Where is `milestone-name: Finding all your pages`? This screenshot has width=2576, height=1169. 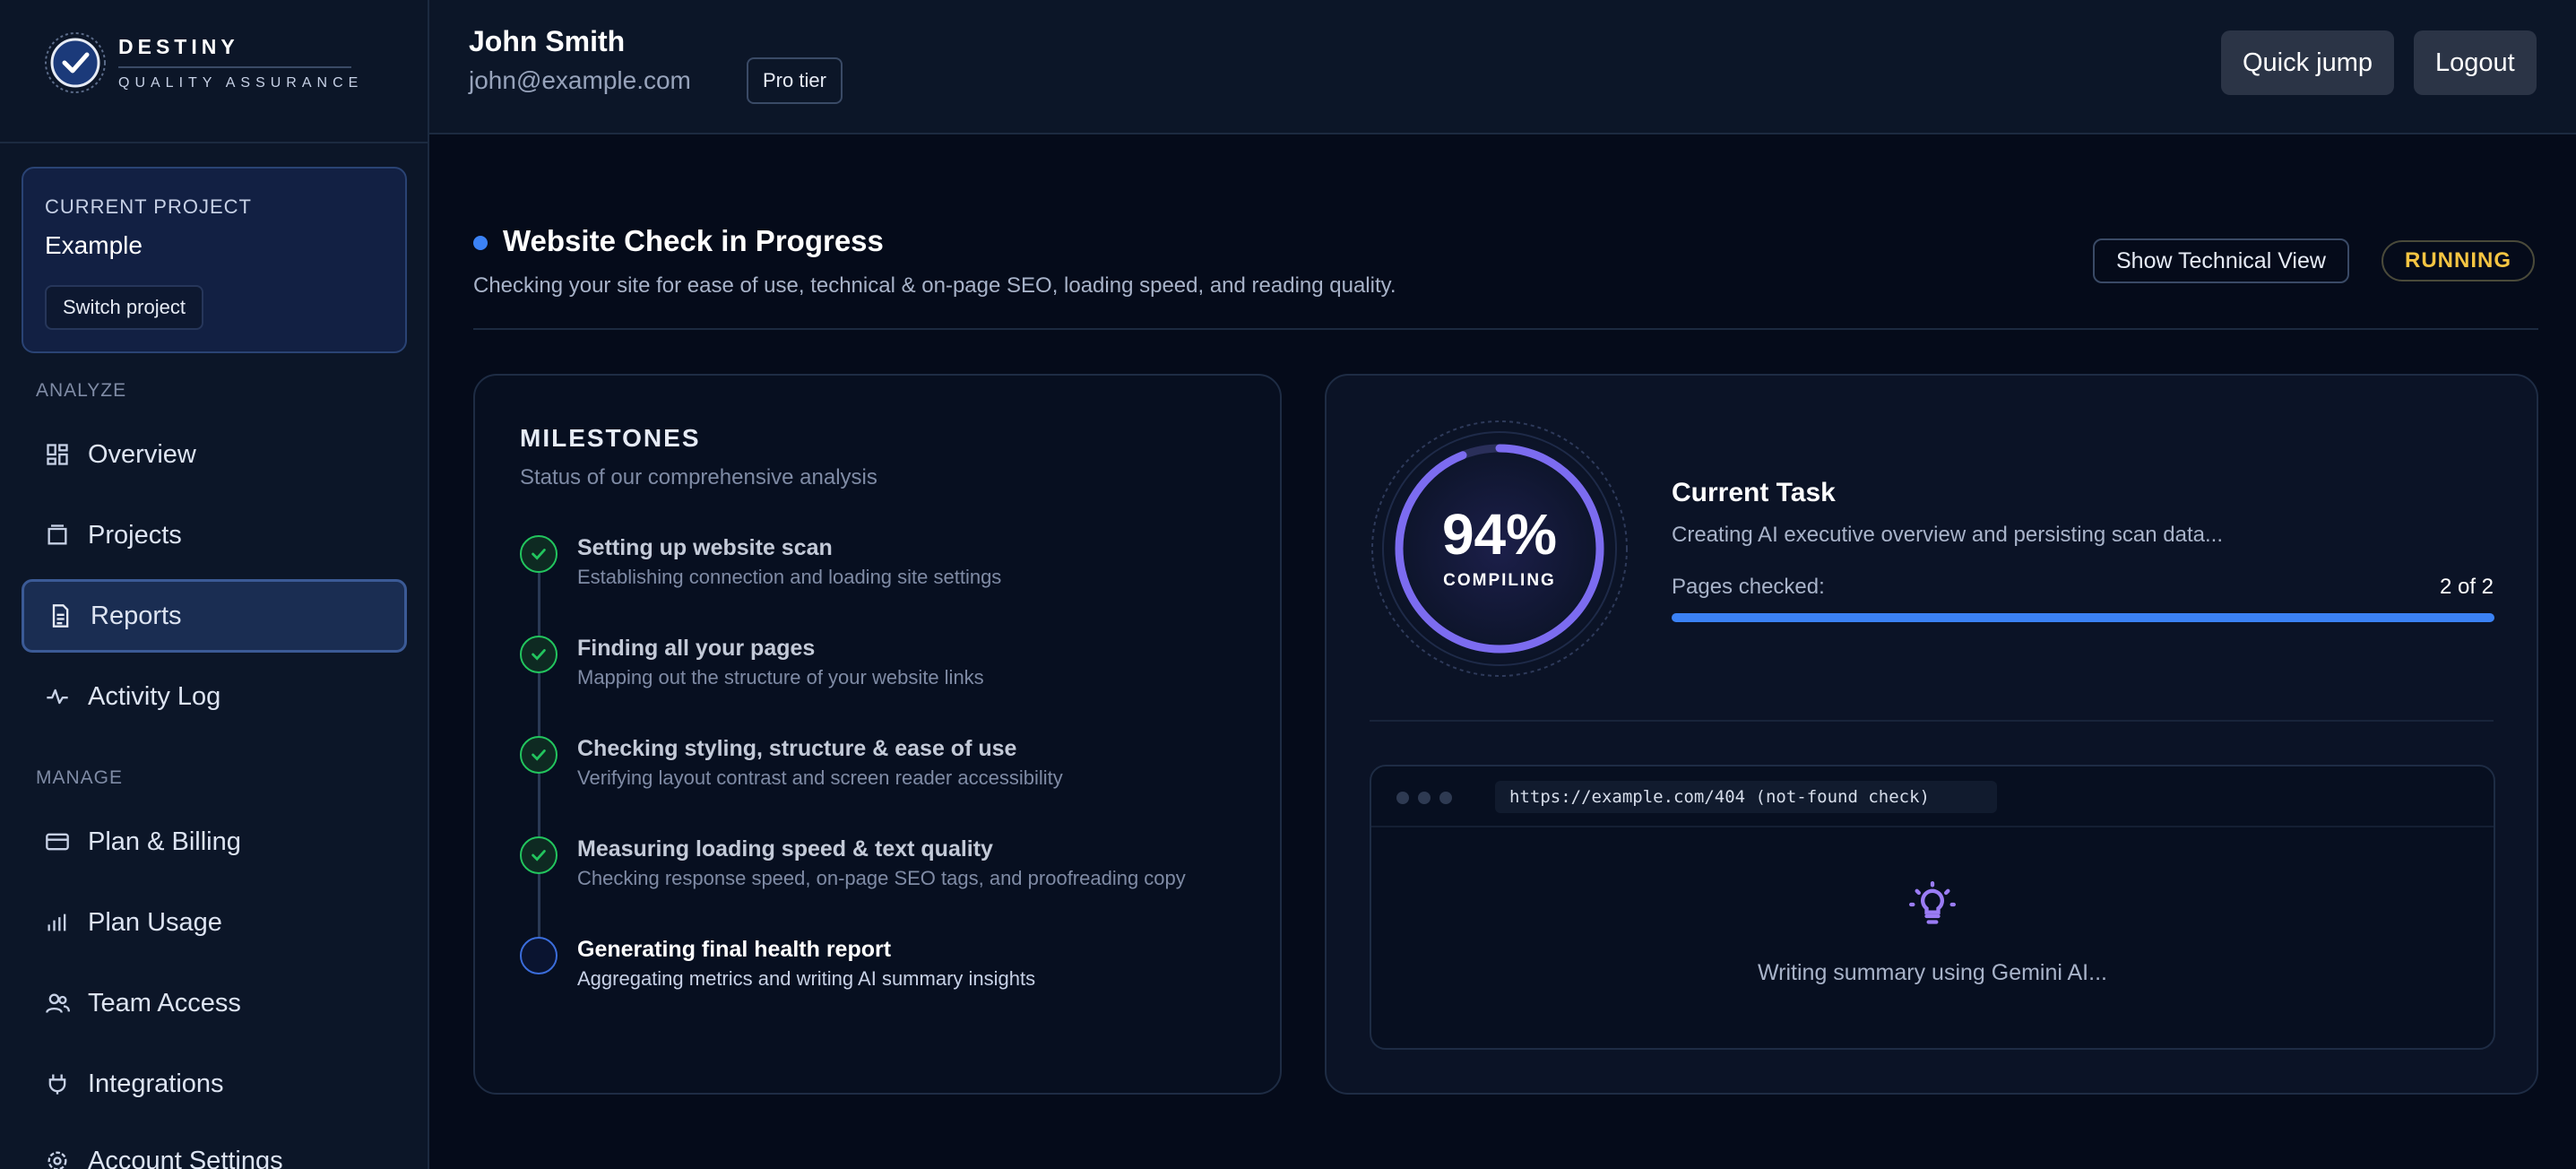
milestone-name: Finding all your pages is located at coordinates (696, 648).